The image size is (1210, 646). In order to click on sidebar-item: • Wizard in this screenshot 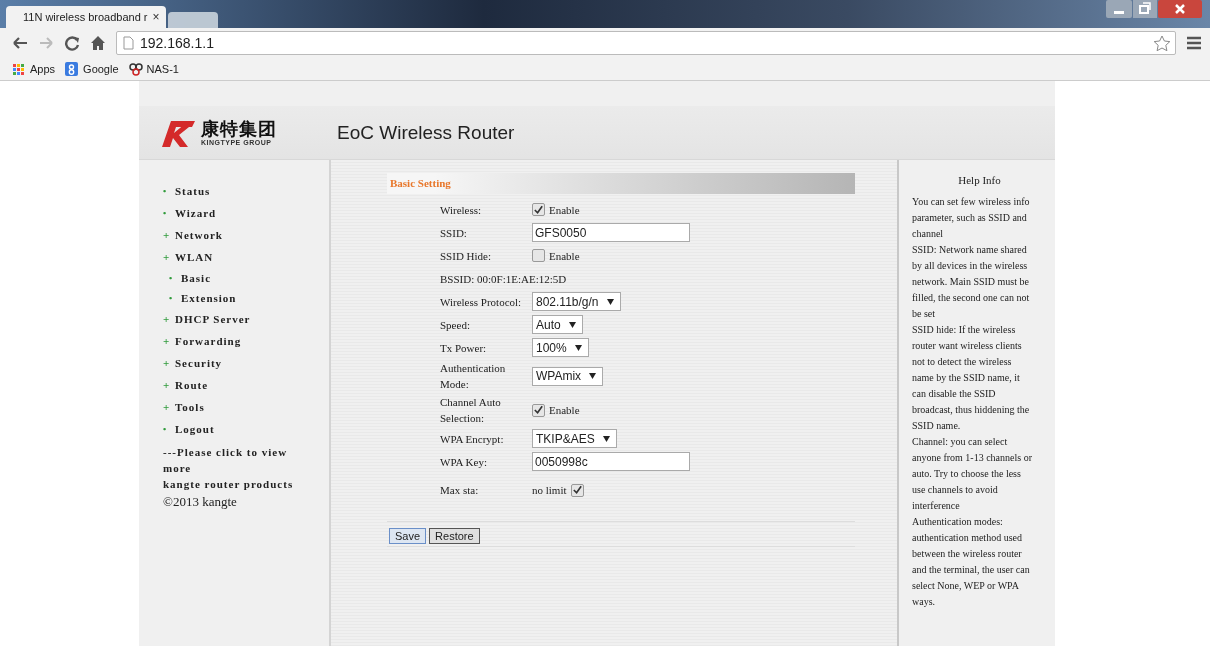, I will do `click(190, 213)`.